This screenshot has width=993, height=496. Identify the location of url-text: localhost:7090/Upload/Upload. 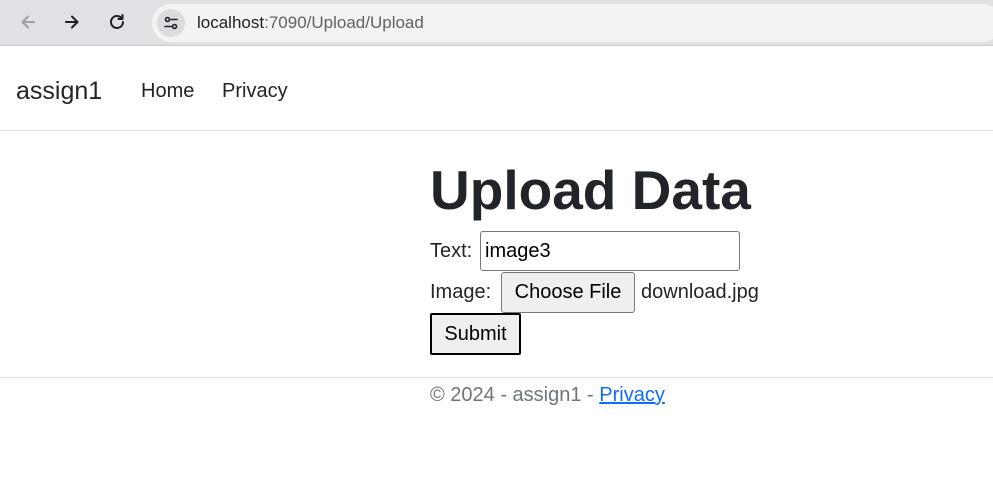
(310, 23).